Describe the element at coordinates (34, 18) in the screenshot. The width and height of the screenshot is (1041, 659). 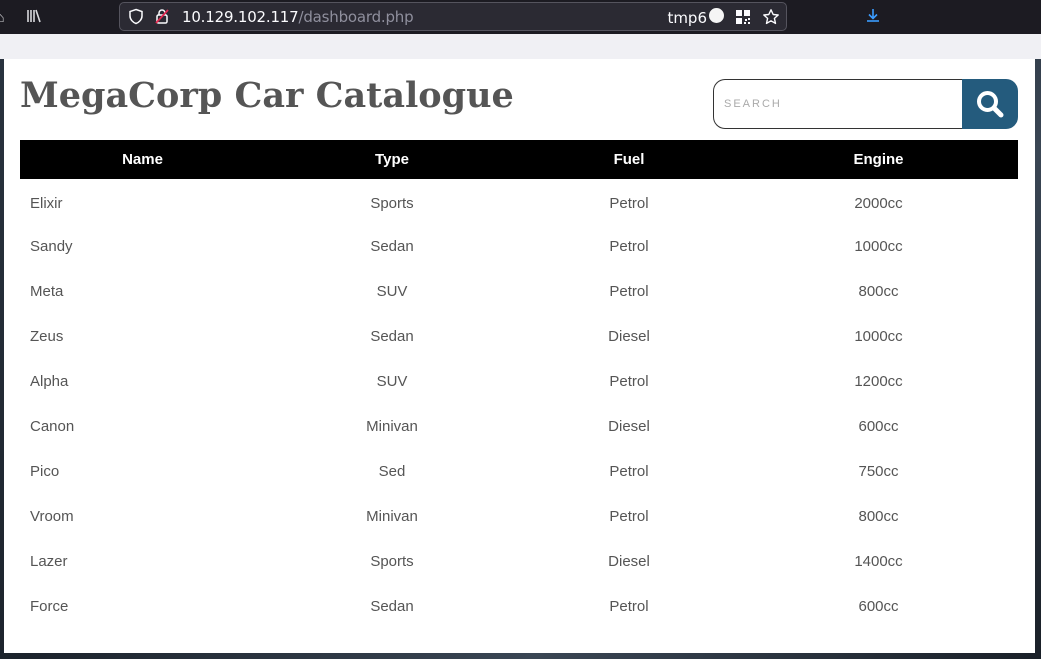
I see `library-icon` at that location.